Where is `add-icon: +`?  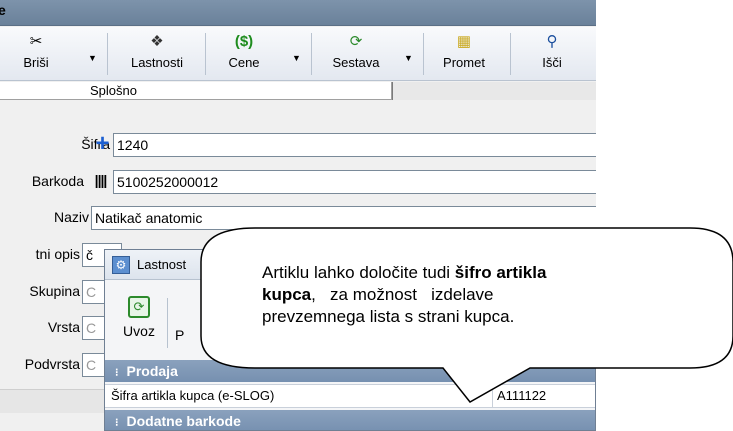 add-icon: + is located at coordinates (102, 144).